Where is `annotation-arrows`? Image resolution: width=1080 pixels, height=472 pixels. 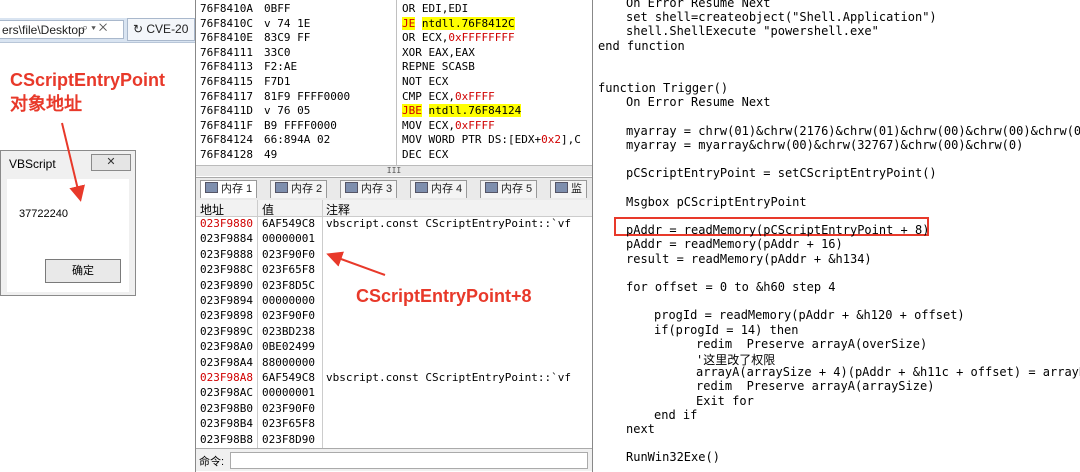
annotation-arrows is located at coordinates (223, 199).